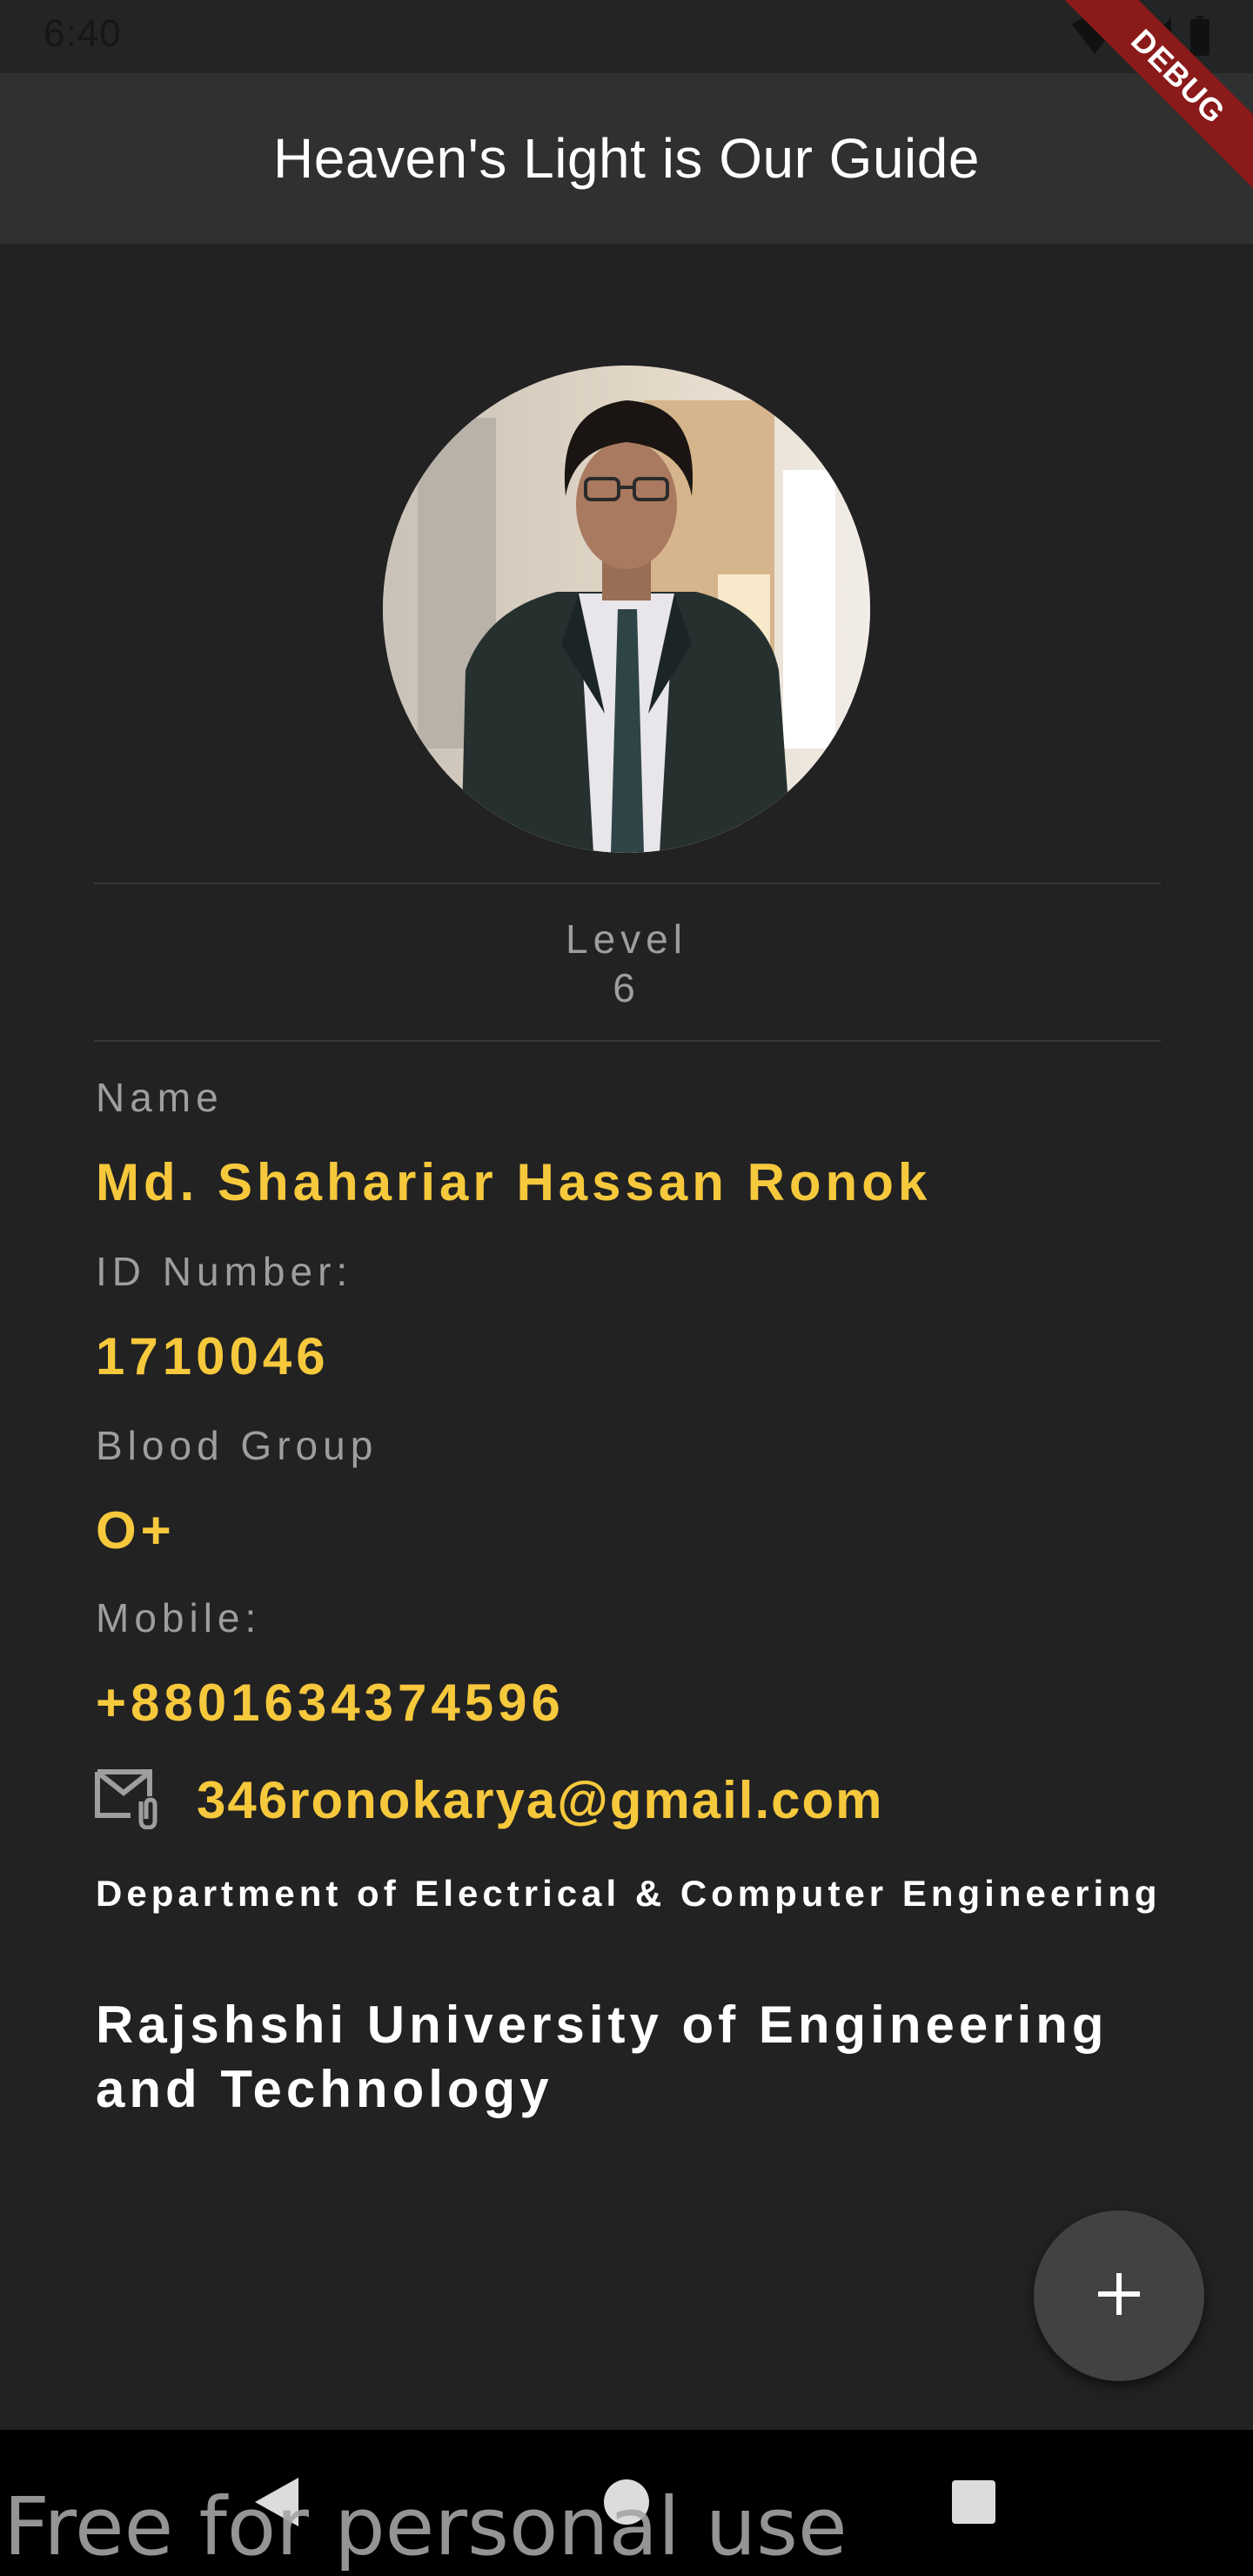  I want to click on battery-icon, so click(1200, 38).